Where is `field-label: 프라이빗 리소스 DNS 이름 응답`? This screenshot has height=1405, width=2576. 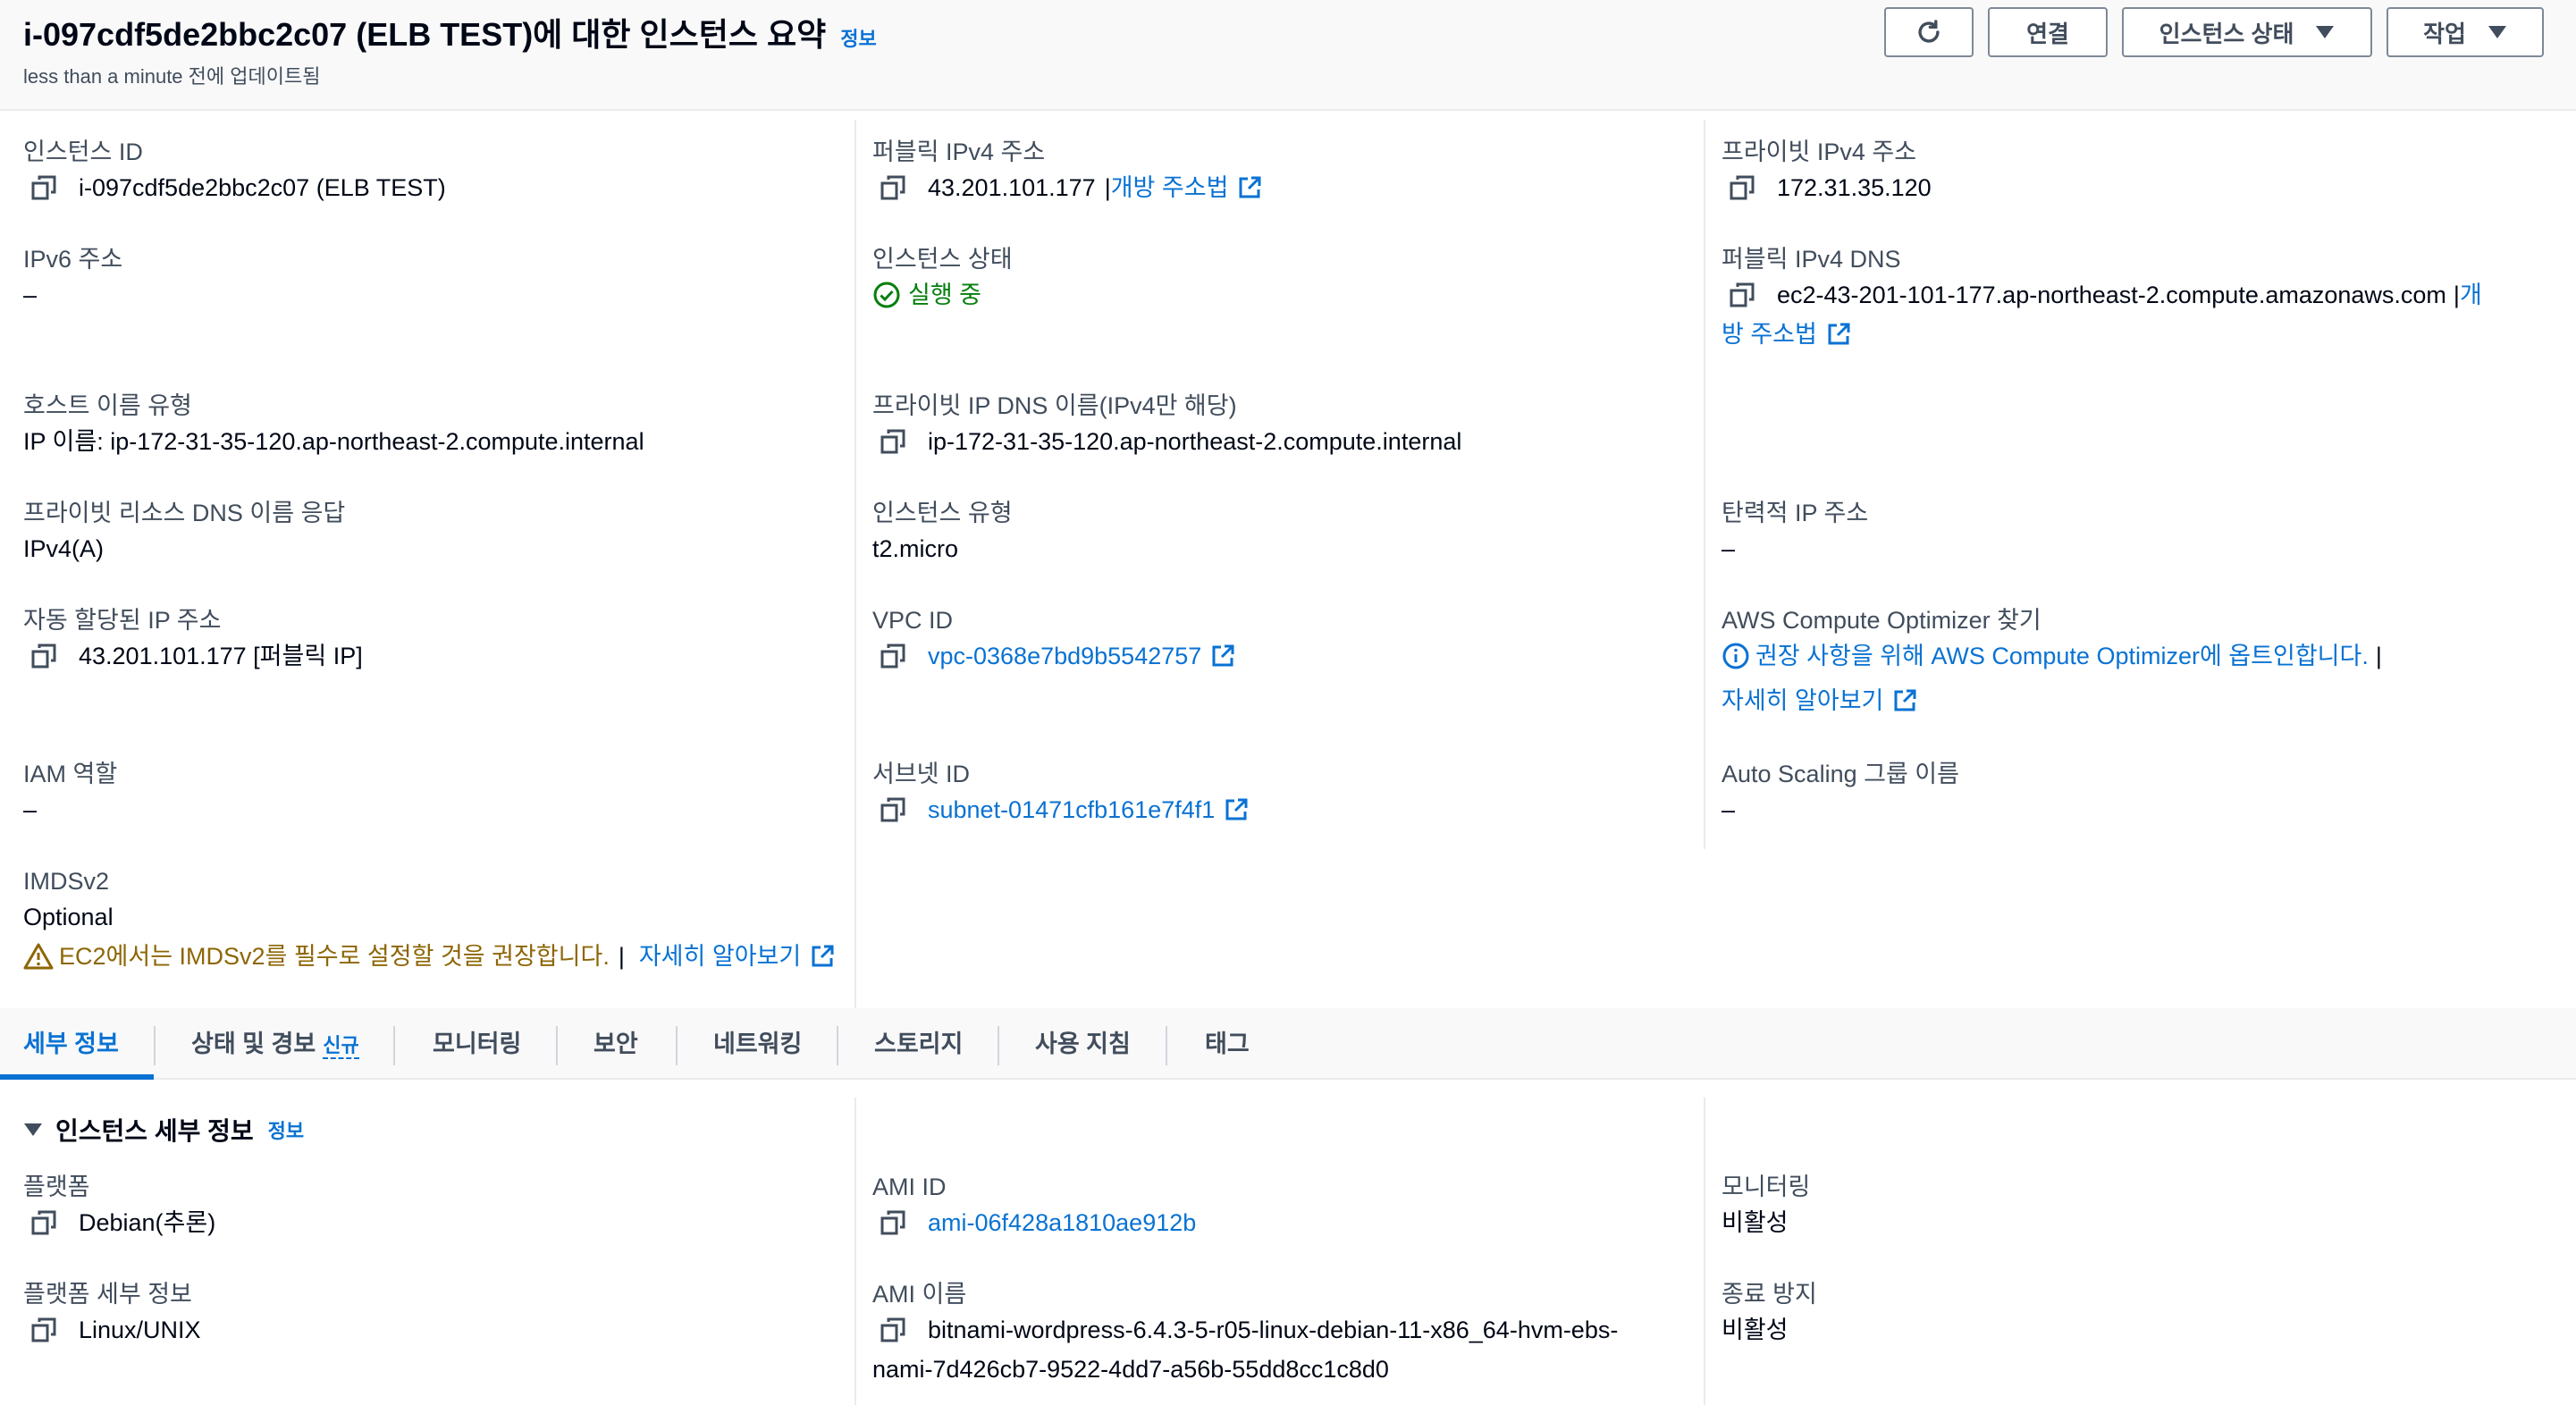
field-label: 프라이빗 리소스 DNS 이름 응답 is located at coordinates (185, 513).